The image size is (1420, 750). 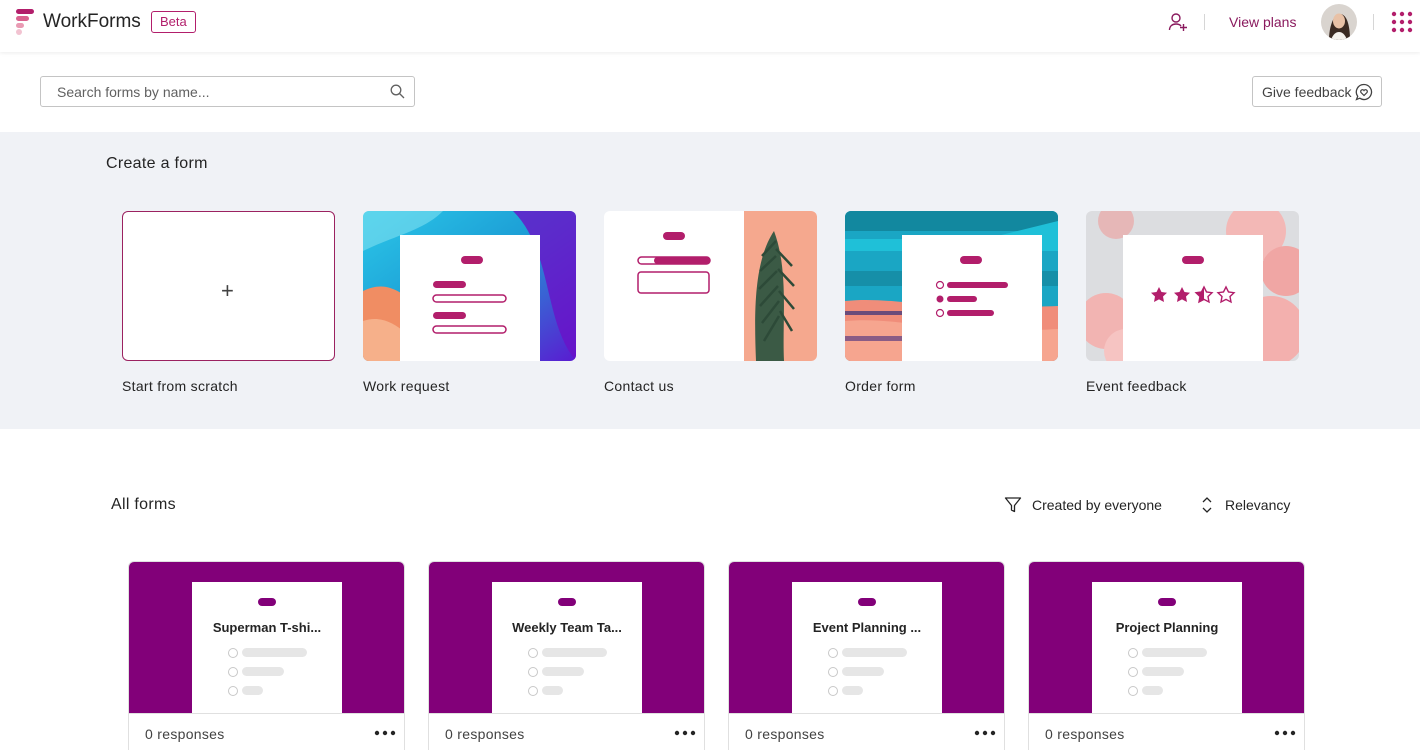 What do you see at coordinates (880, 386) in the screenshot?
I see `template-label: Order form` at bounding box center [880, 386].